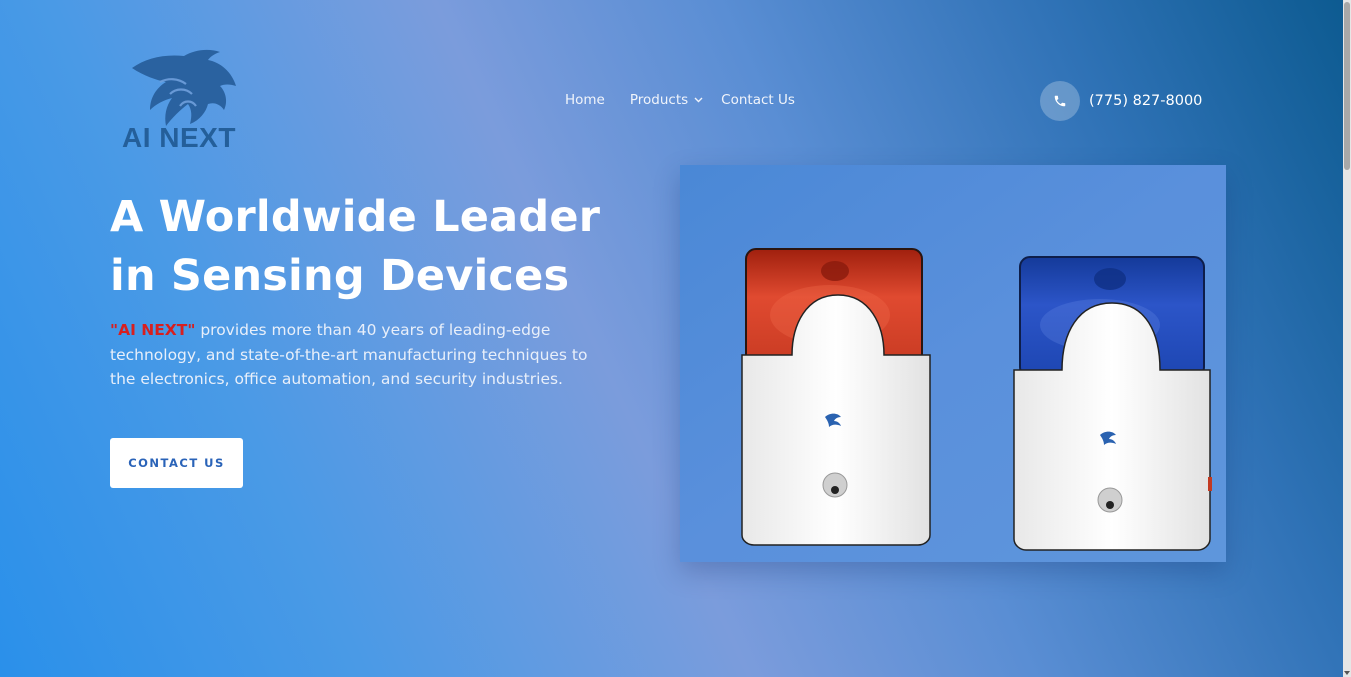  What do you see at coordinates (836, 397) in the screenshot?
I see `red-siren` at bounding box center [836, 397].